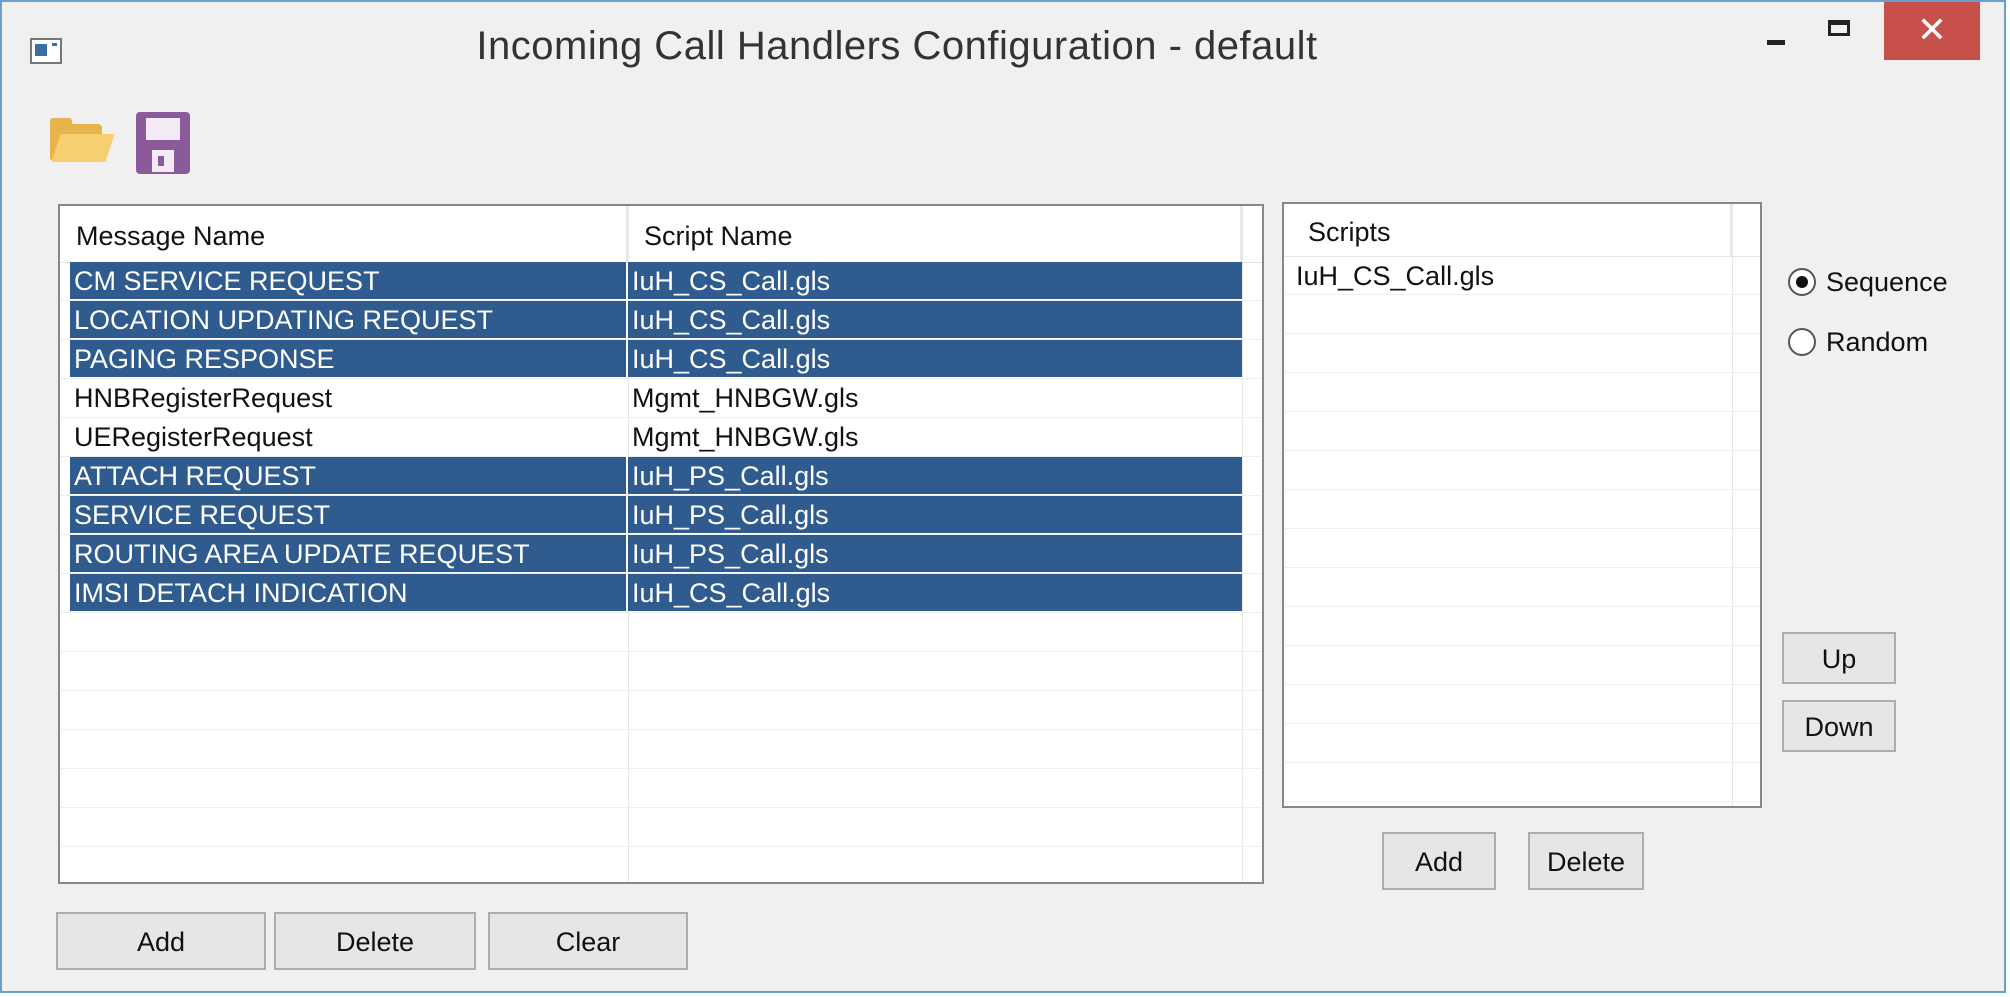 Image resolution: width=2010 pixels, height=997 pixels. What do you see at coordinates (935, 234) in the screenshot?
I see `column-header-script-name: Script Name` at bounding box center [935, 234].